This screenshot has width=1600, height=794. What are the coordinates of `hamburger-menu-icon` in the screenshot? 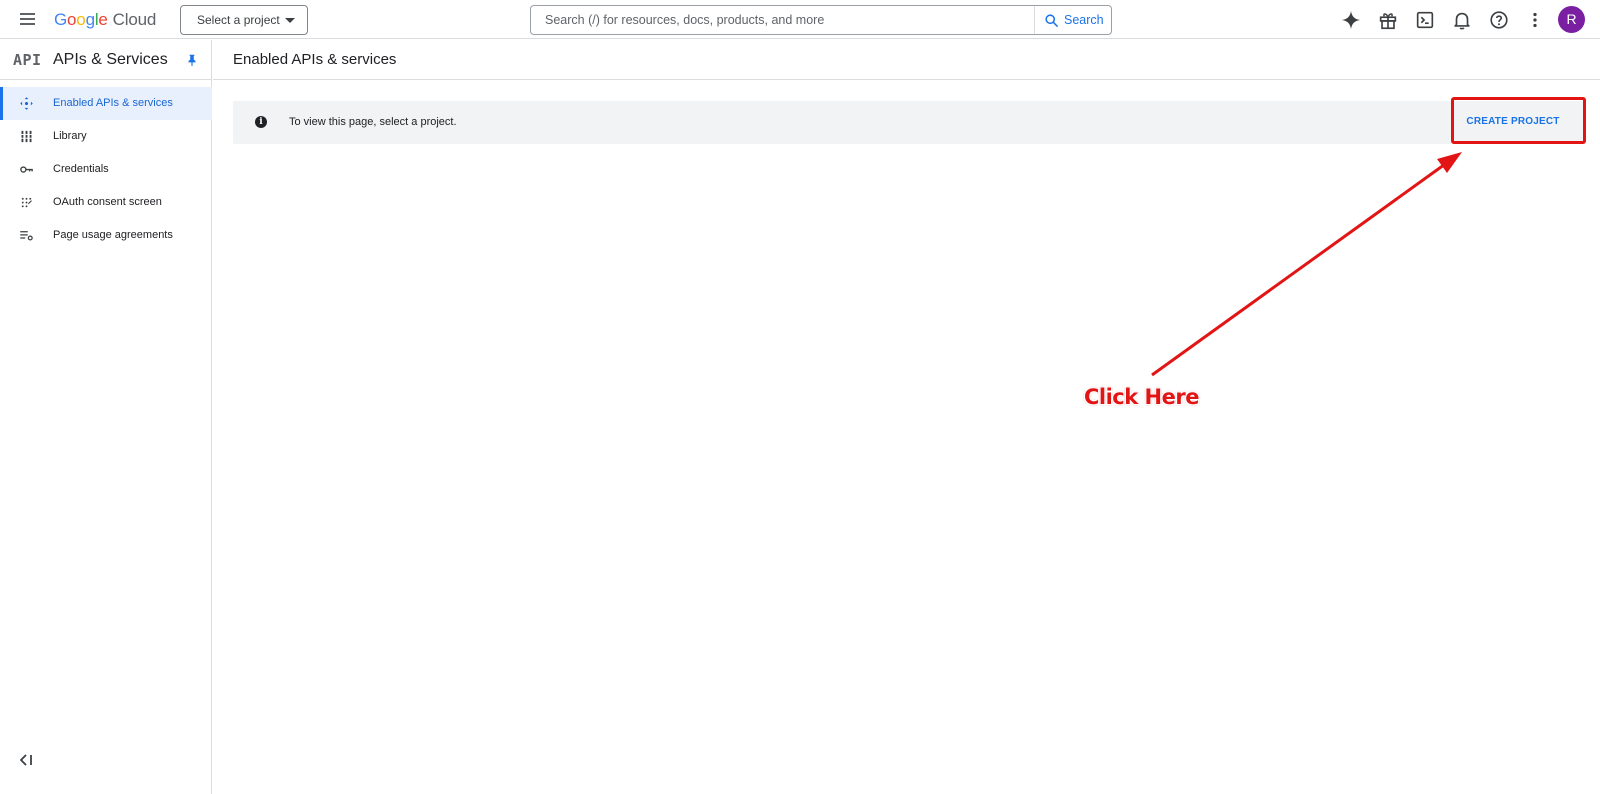 It's located at (28, 19).